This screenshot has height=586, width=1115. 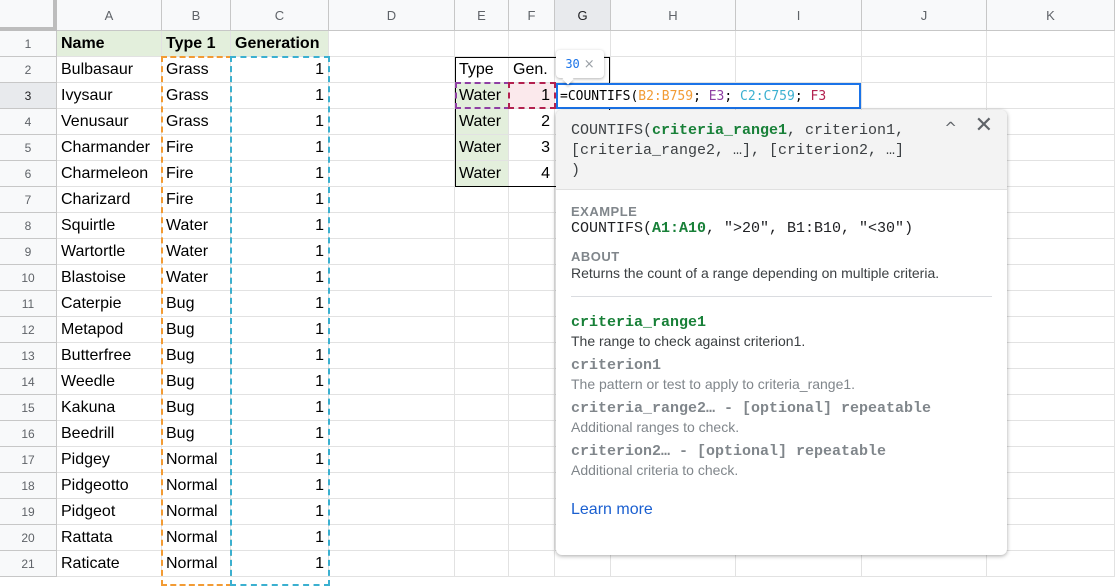 What do you see at coordinates (28, 356) in the screenshot?
I see `row-header-13: 13` at bounding box center [28, 356].